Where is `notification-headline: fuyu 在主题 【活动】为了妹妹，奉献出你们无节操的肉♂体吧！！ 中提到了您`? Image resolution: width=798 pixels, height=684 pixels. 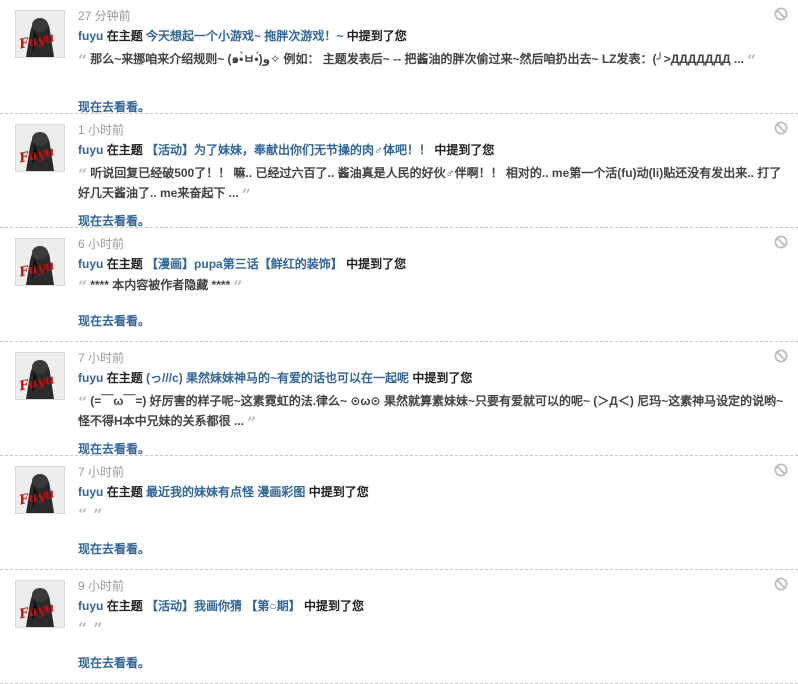
notification-headline: fuyu 在主题 【活动】为了妹妹，奉献出你们无节操的肉♂体吧！！ 中提到了您 is located at coordinates (428, 149).